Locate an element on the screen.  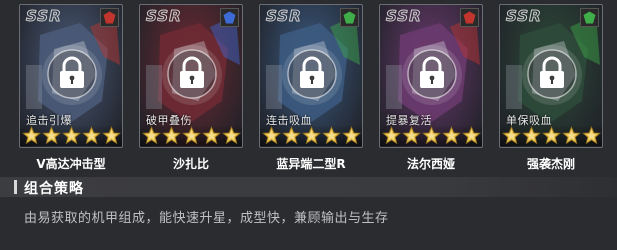
mecha-card: SSR 单保吸血 is located at coordinates (551, 76).